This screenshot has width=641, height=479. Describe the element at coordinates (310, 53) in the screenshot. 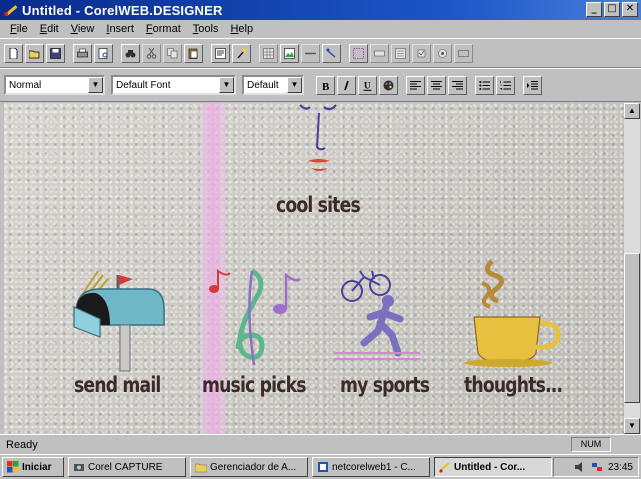

I see `insert-line-button` at that location.